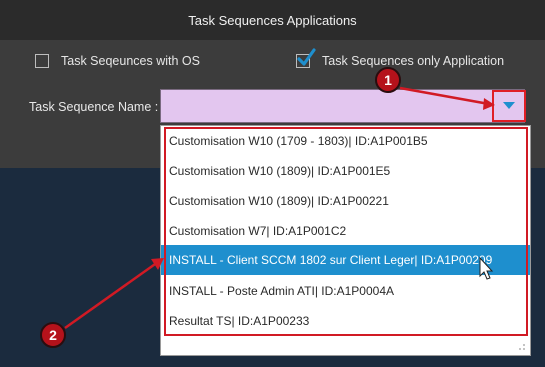 The width and height of the screenshot is (545, 367). What do you see at coordinates (486, 268) in the screenshot?
I see `mouse-pointer-icon` at bounding box center [486, 268].